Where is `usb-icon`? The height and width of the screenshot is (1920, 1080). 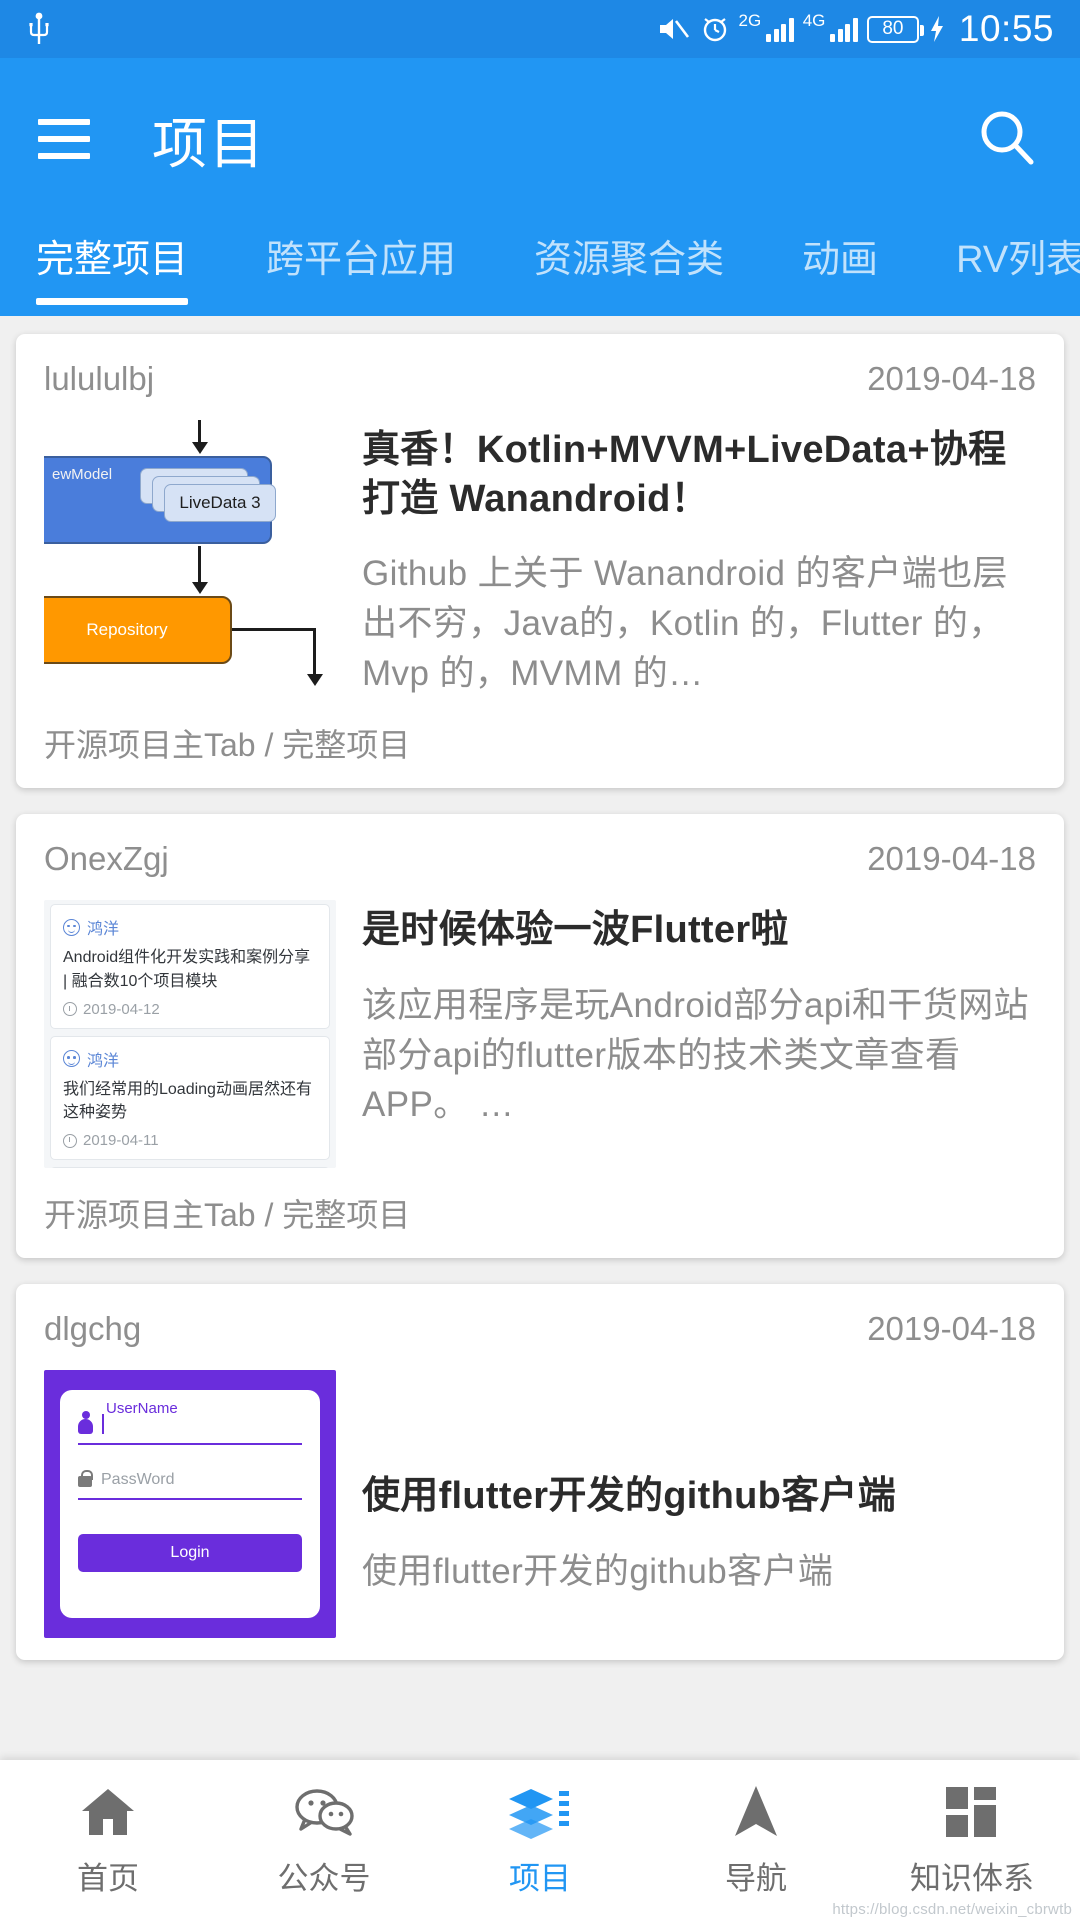
usb-icon is located at coordinates (39, 29).